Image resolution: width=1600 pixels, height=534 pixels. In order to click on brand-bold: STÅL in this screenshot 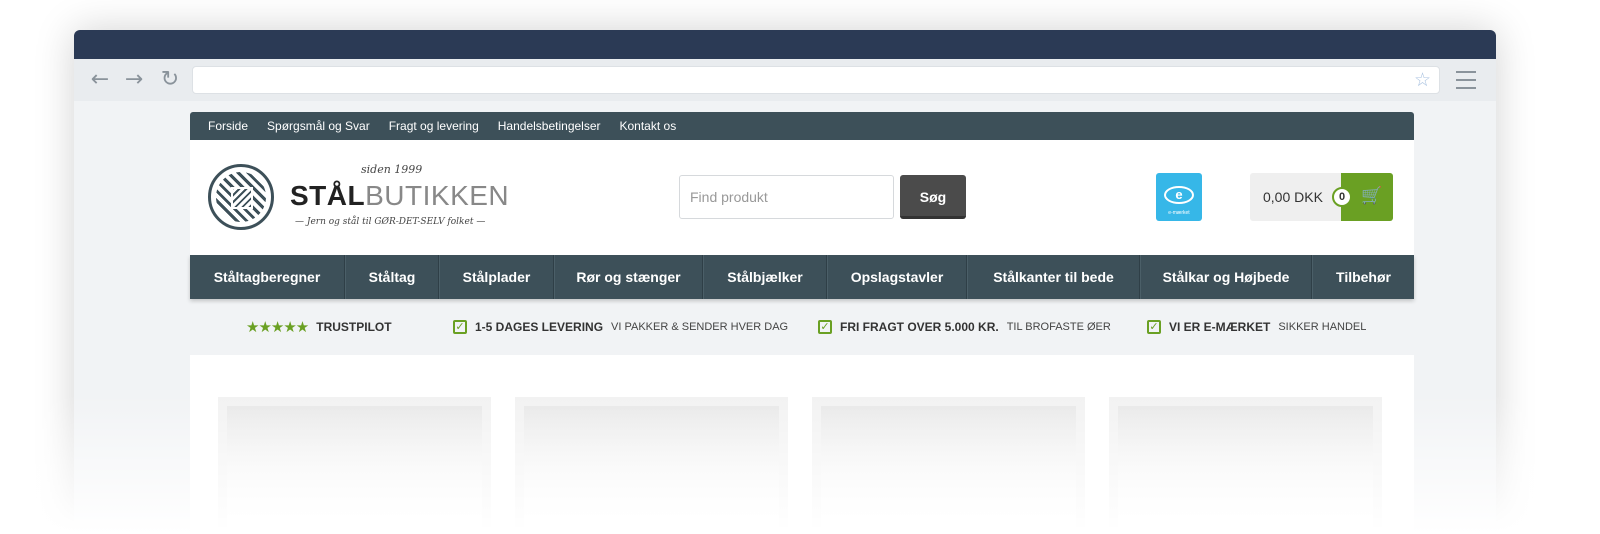, I will do `click(328, 195)`.